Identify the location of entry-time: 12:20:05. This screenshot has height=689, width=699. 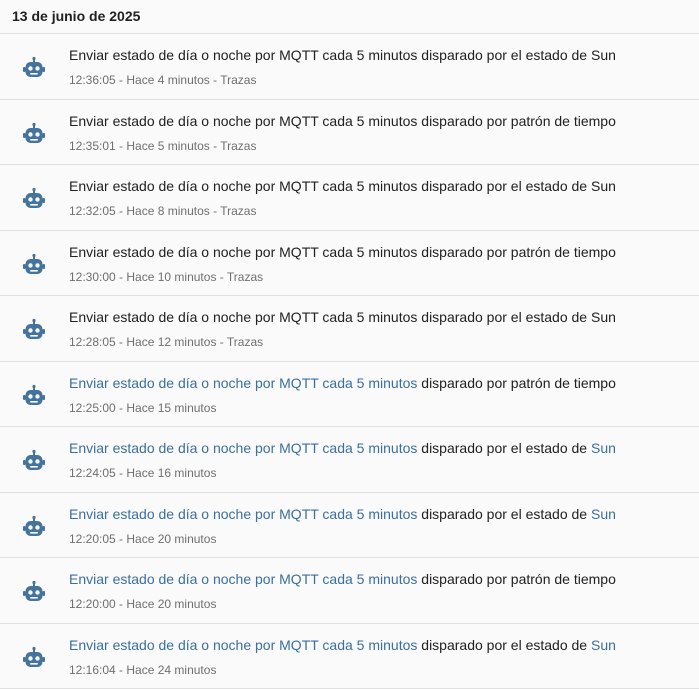
(92, 539).